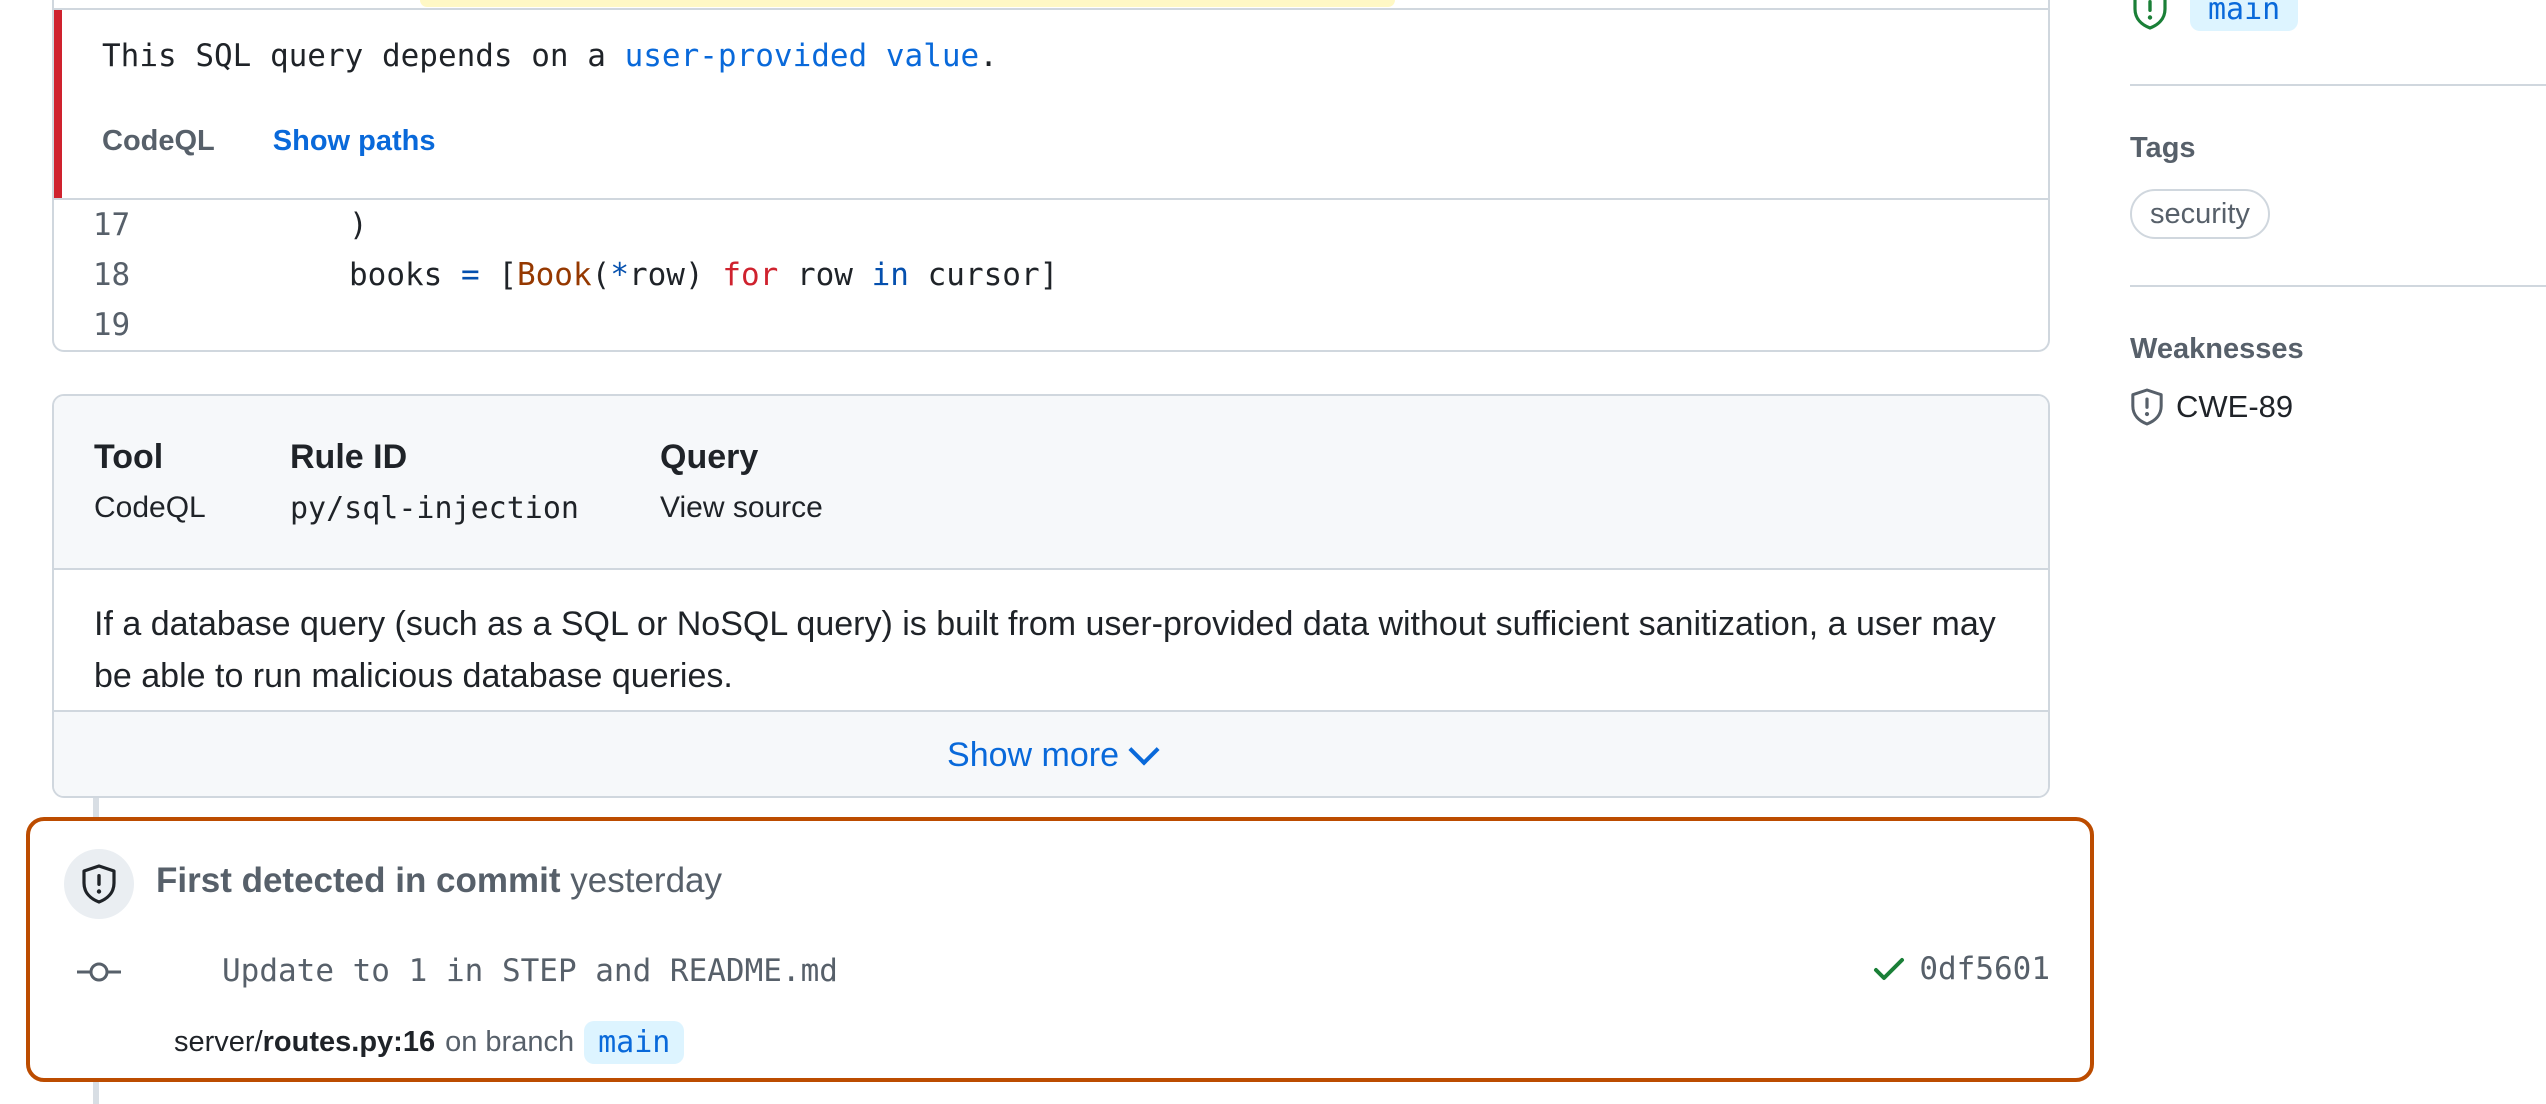  Describe the element at coordinates (741, 508) in the screenshot. I see `view-source-link: View source` at that location.